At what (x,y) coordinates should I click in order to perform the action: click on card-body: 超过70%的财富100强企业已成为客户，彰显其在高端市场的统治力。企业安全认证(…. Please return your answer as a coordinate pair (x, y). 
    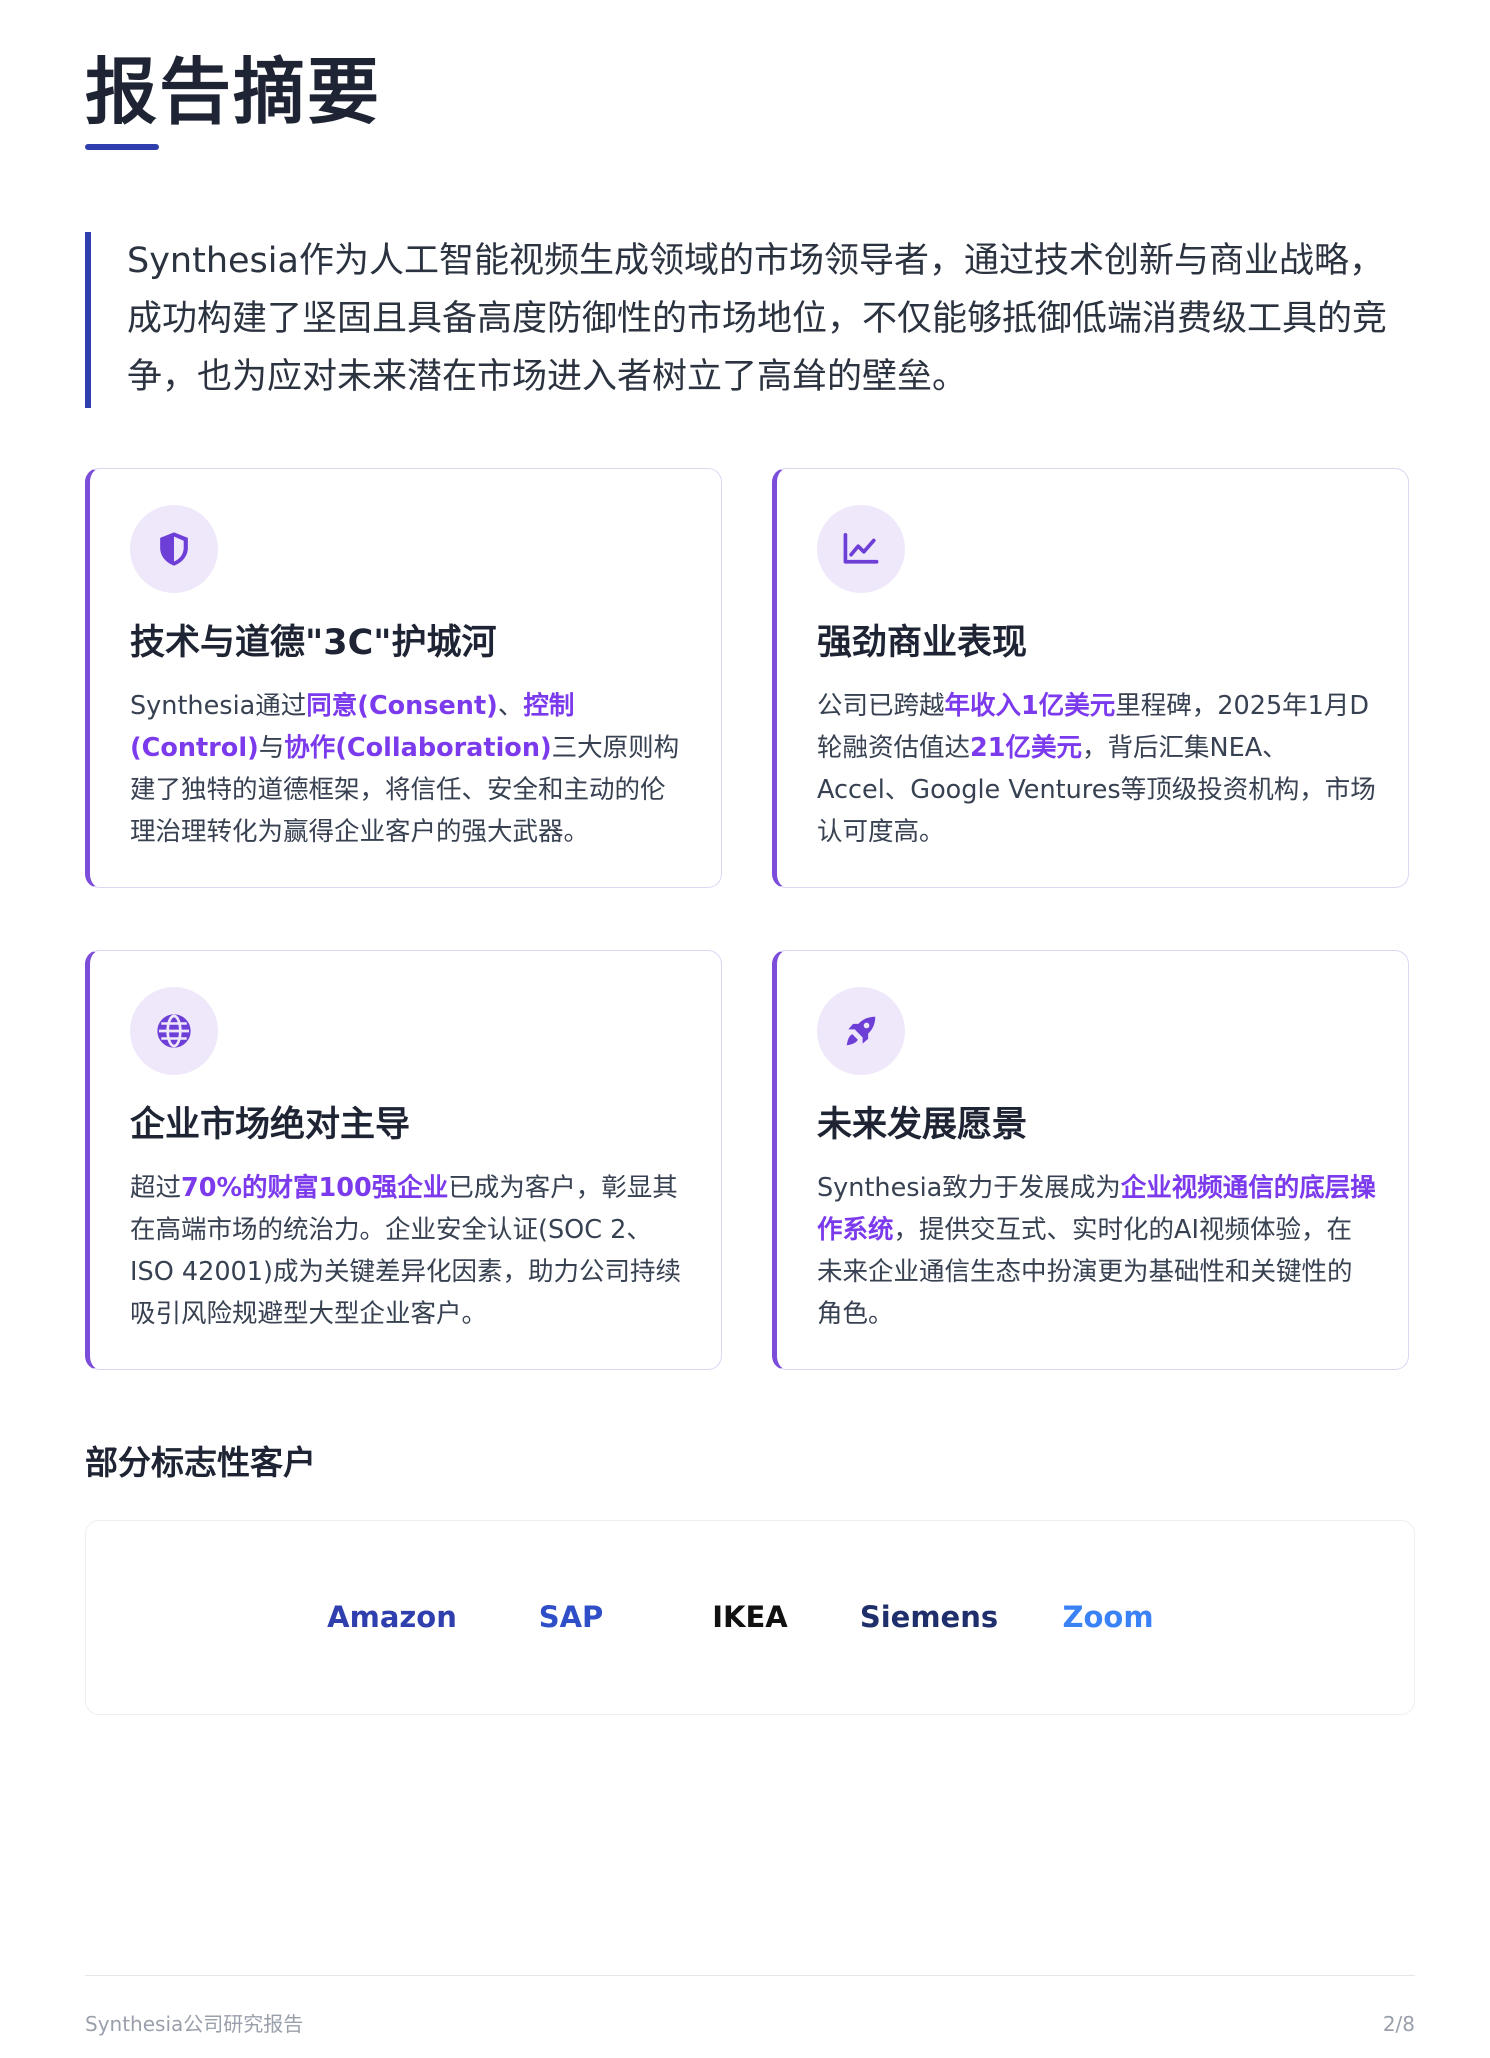
    Looking at the image, I should click on (410, 1251).